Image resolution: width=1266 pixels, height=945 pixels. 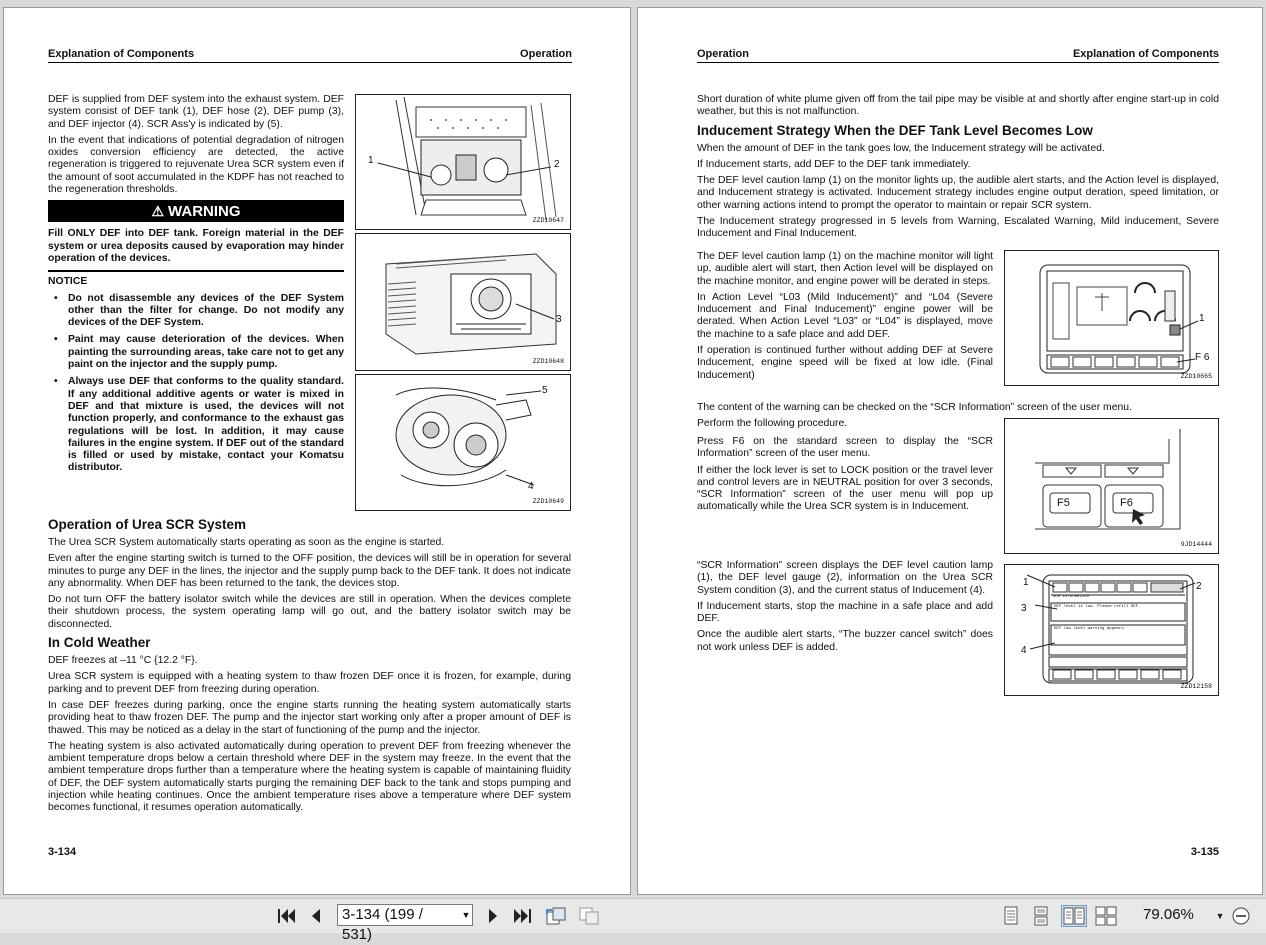 What do you see at coordinates (1145, 54) in the screenshot?
I see `header-section-right: Explanation of Components` at bounding box center [1145, 54].